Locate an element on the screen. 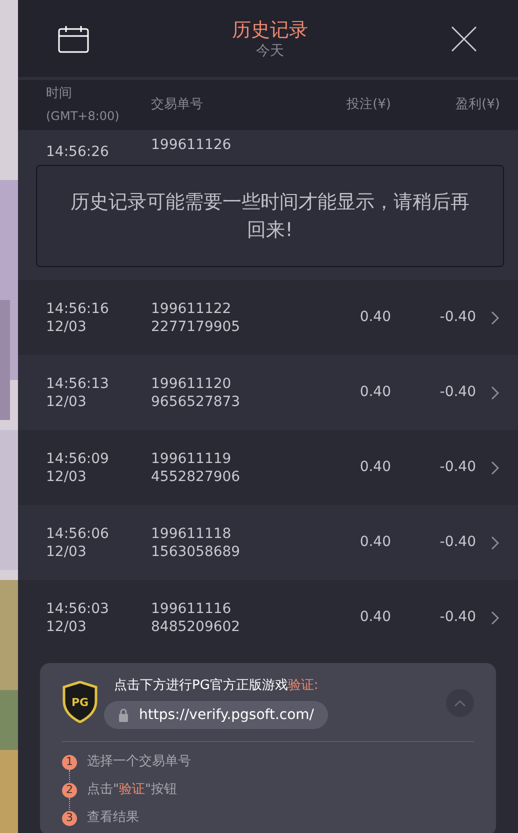 The image size is (518, 833). step-number: 1 is located at coordinates (69, 762).